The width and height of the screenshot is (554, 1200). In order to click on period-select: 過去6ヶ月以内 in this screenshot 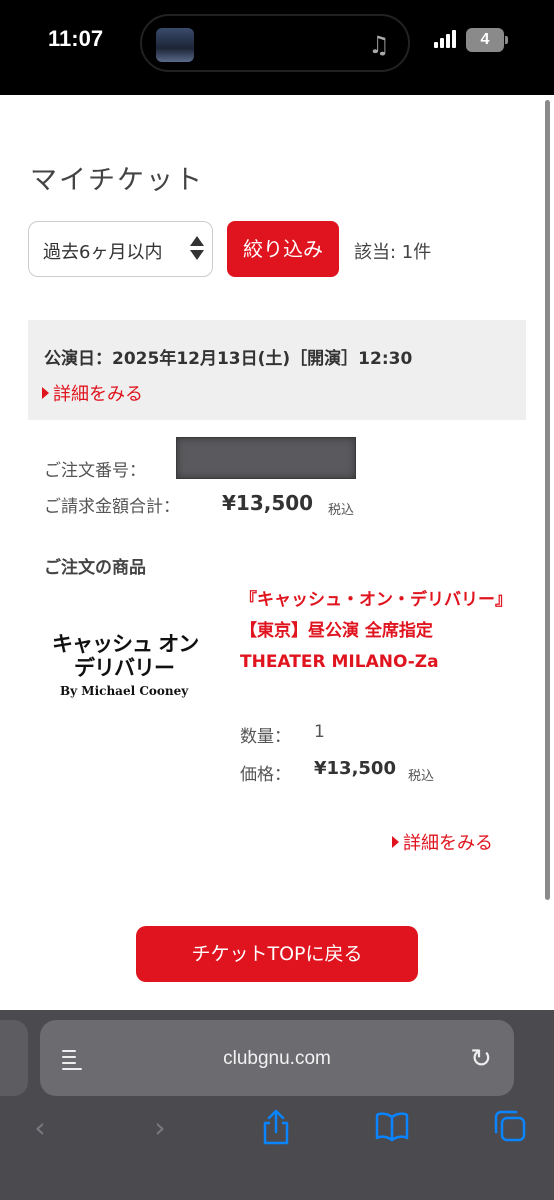, I will do `click(120, 249)`.